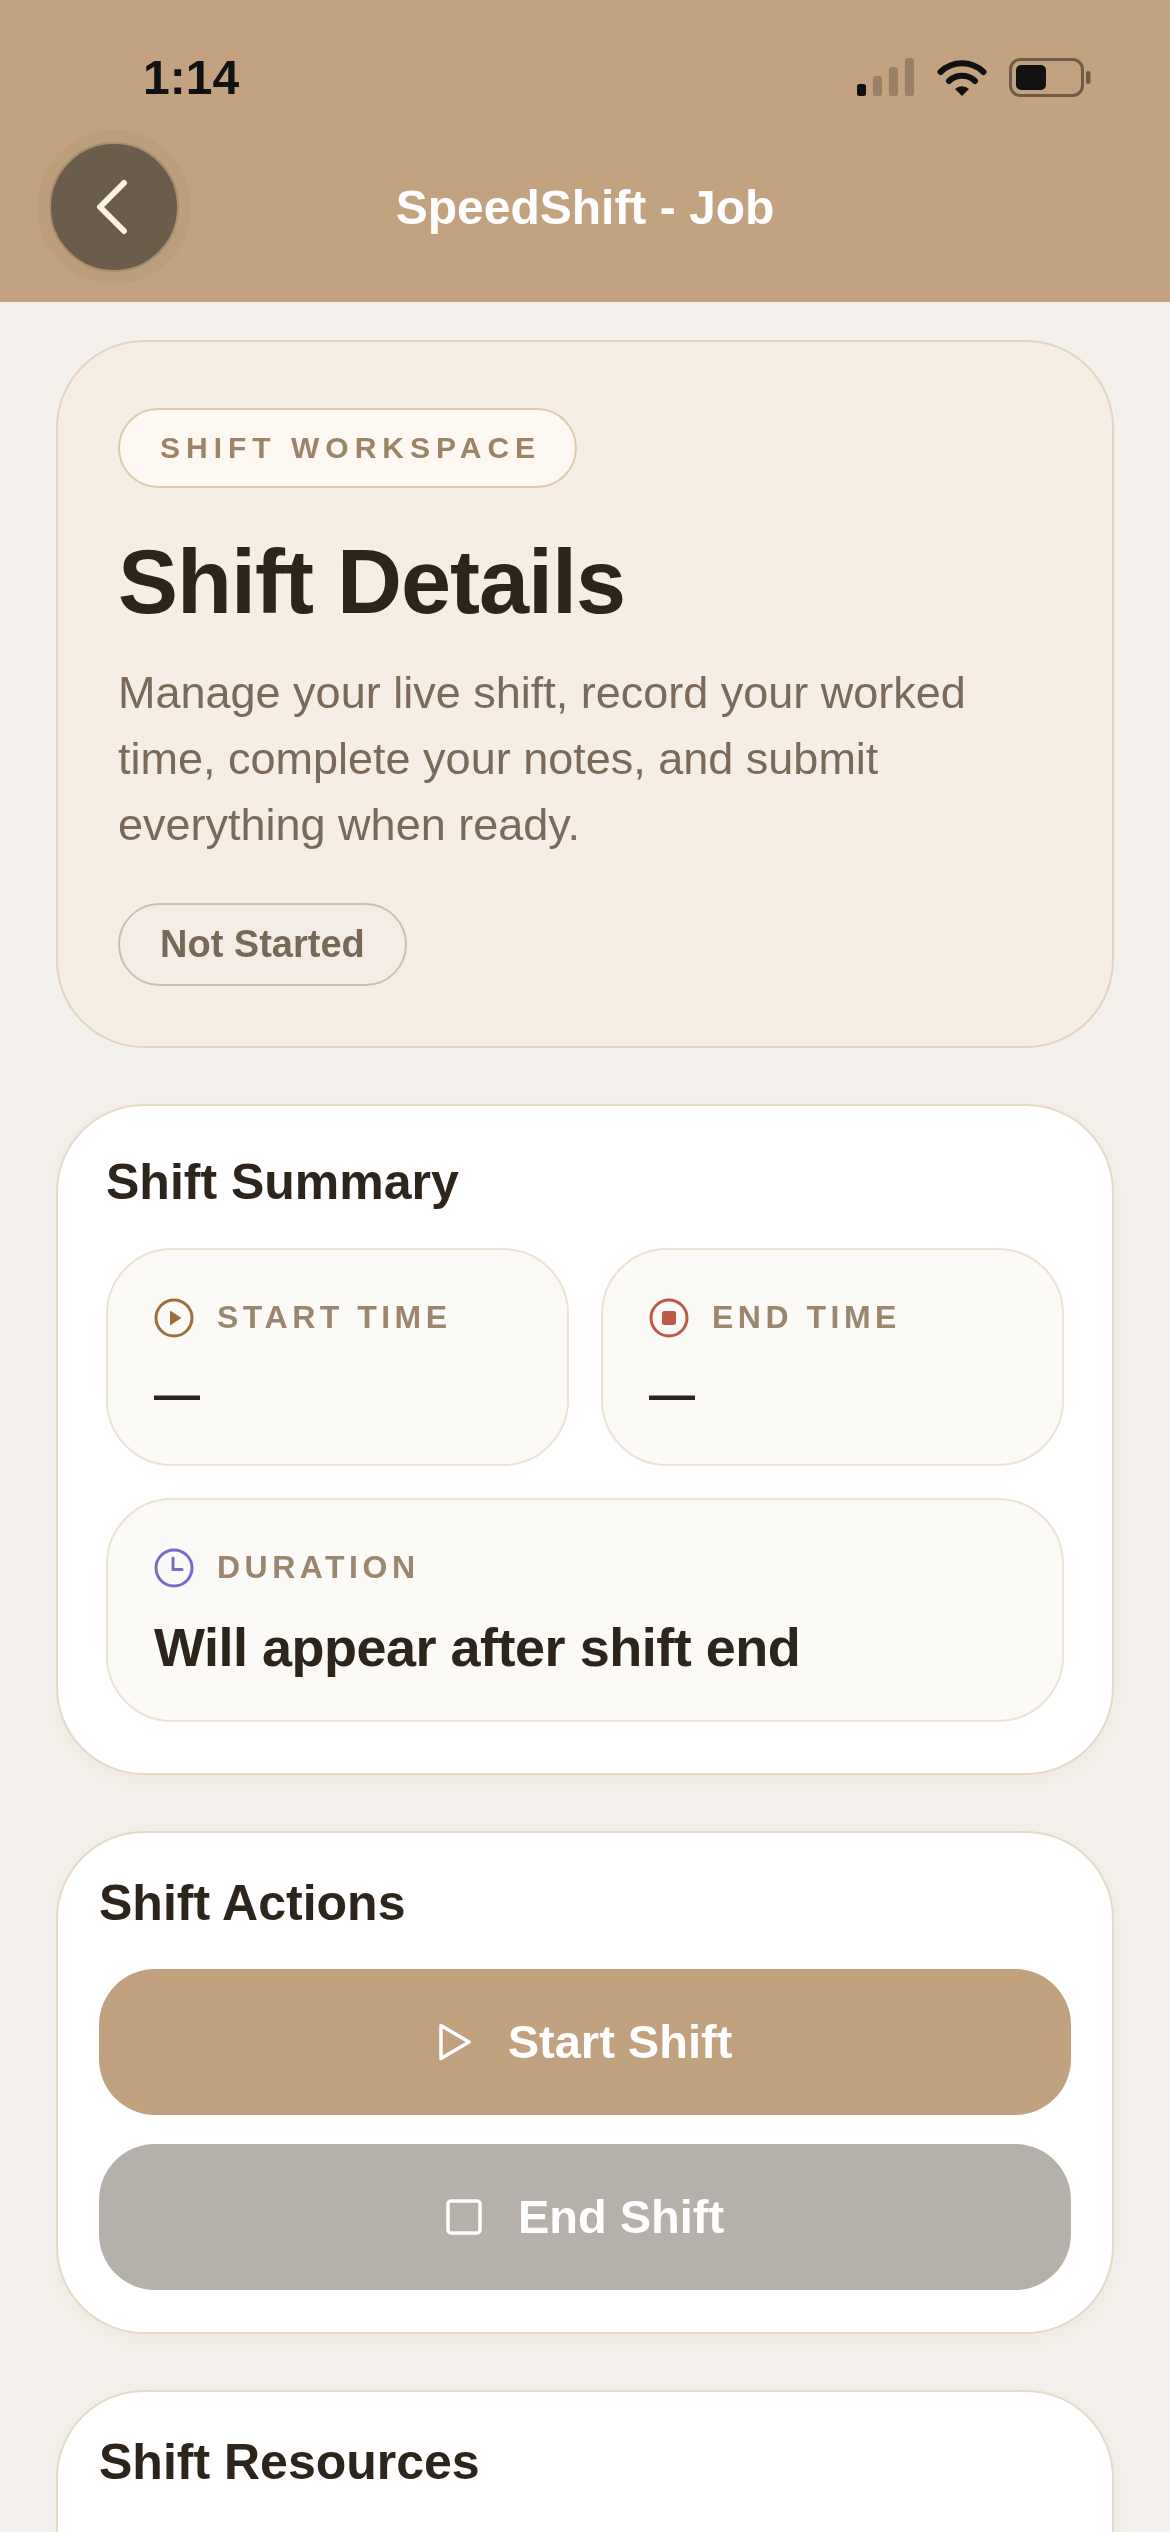  I want to click on hero-description: Manage your live shift, record your worked time, complete your notes, and submit everything when ready., so click(542, 758).